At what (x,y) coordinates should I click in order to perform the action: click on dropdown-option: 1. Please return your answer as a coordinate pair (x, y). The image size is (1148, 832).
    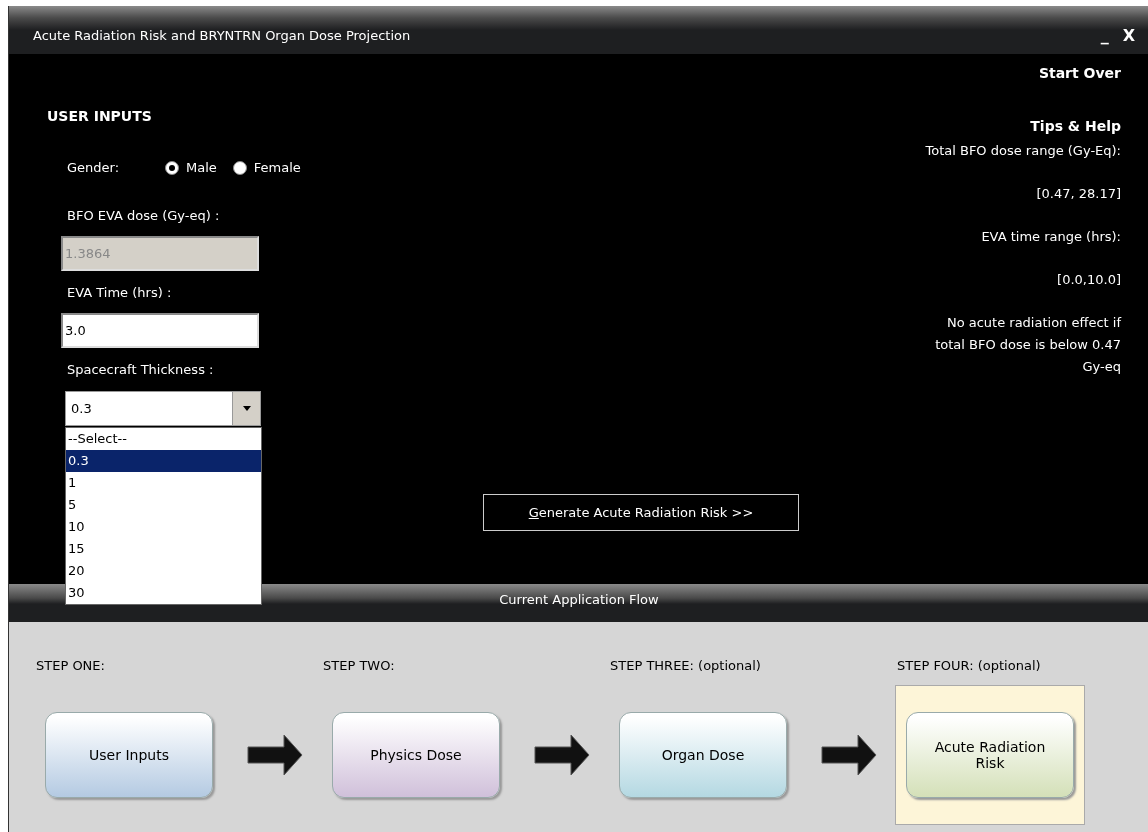
    Looking at the image, I should click on (163, 483).